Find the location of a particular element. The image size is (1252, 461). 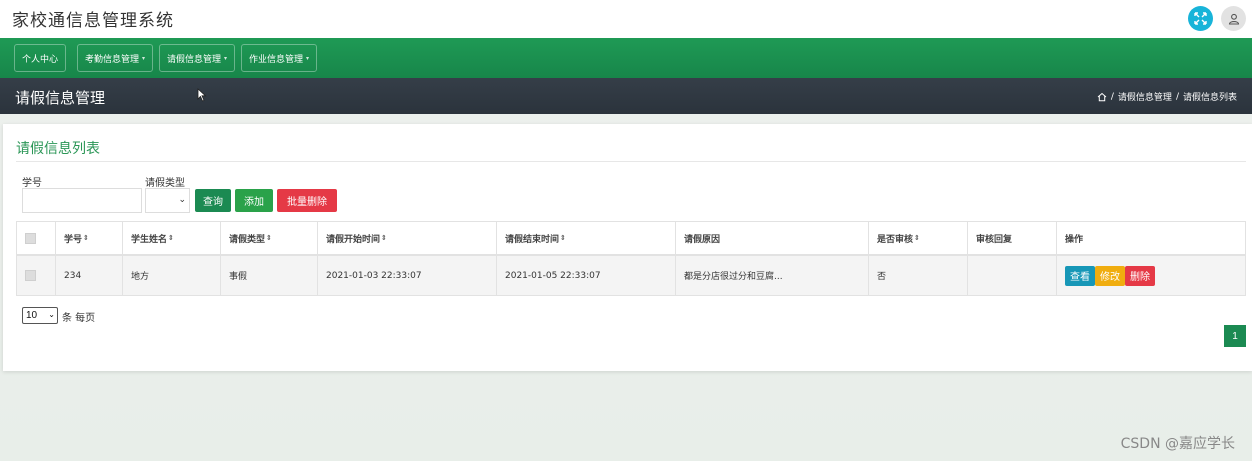

cell-student-id: 234 is located at coordinates (88, 275).